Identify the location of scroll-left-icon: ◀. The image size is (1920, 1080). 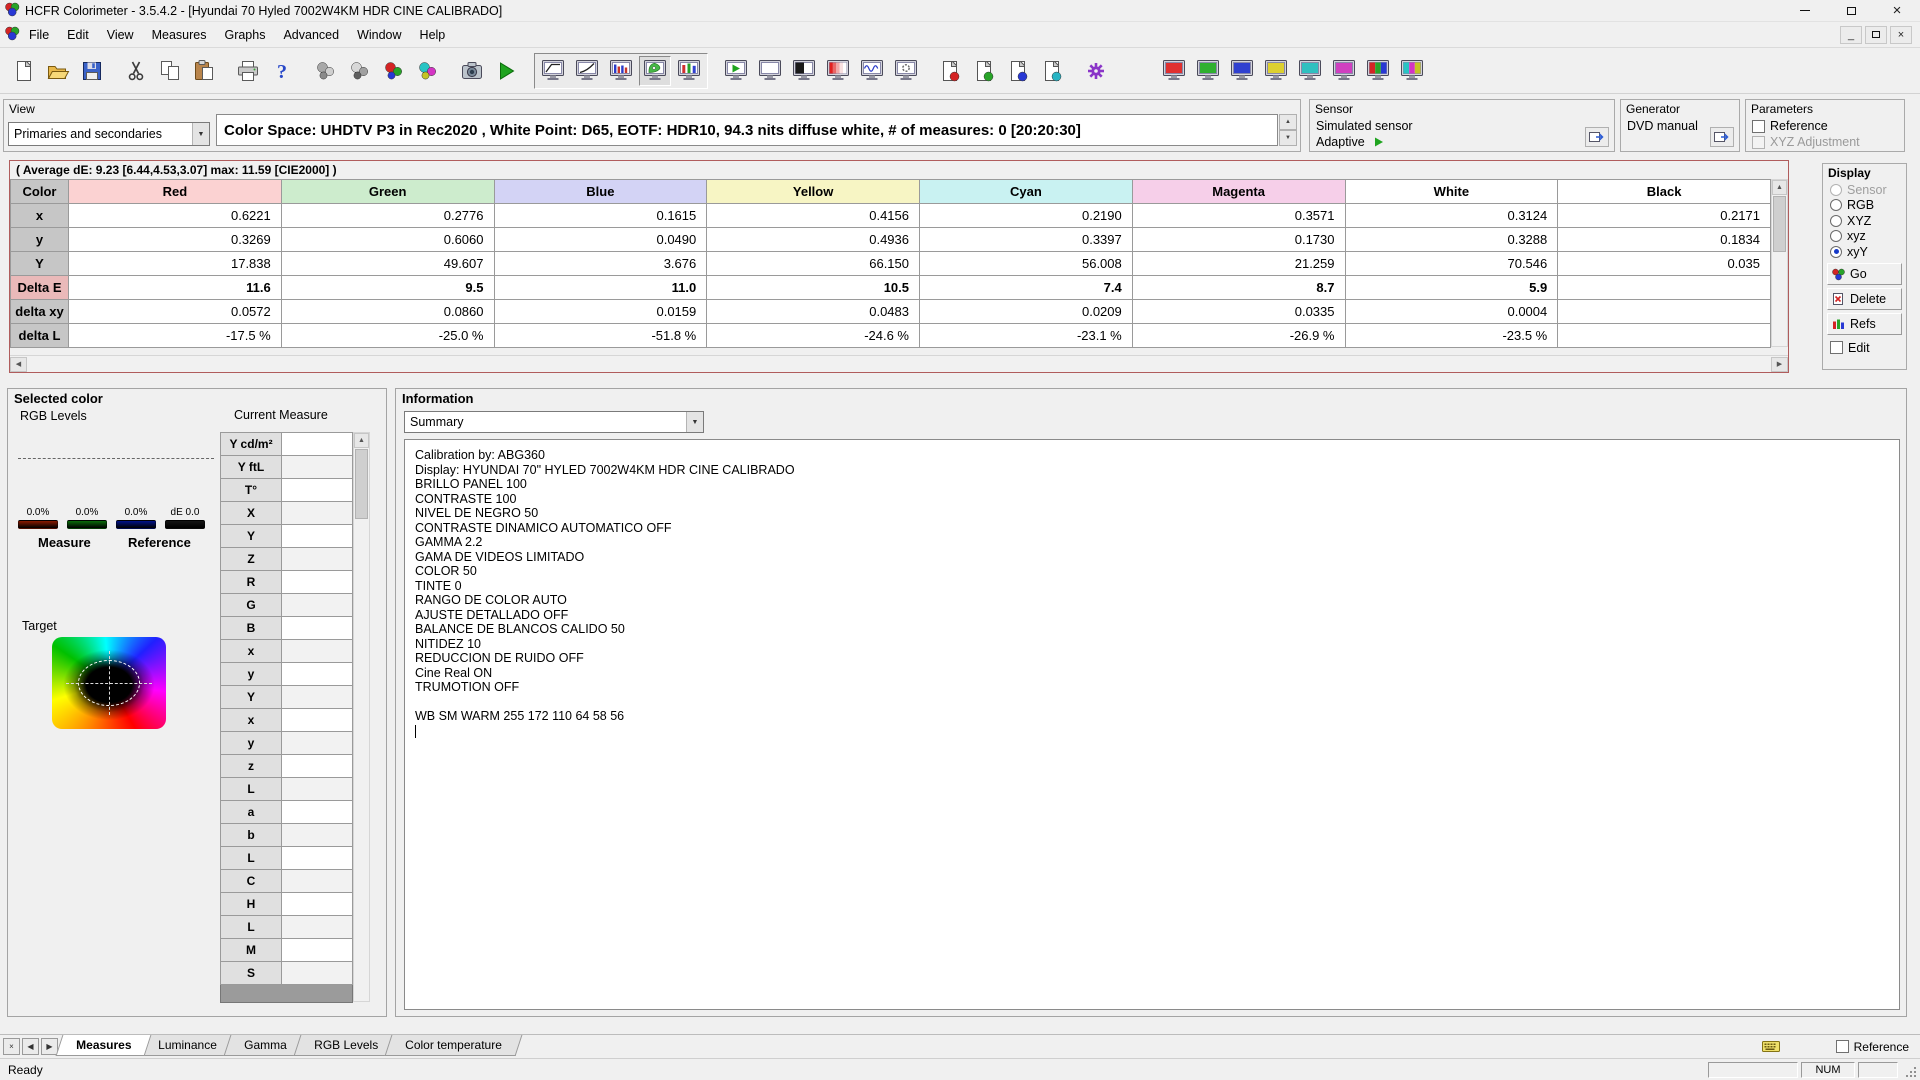
(18, 364).